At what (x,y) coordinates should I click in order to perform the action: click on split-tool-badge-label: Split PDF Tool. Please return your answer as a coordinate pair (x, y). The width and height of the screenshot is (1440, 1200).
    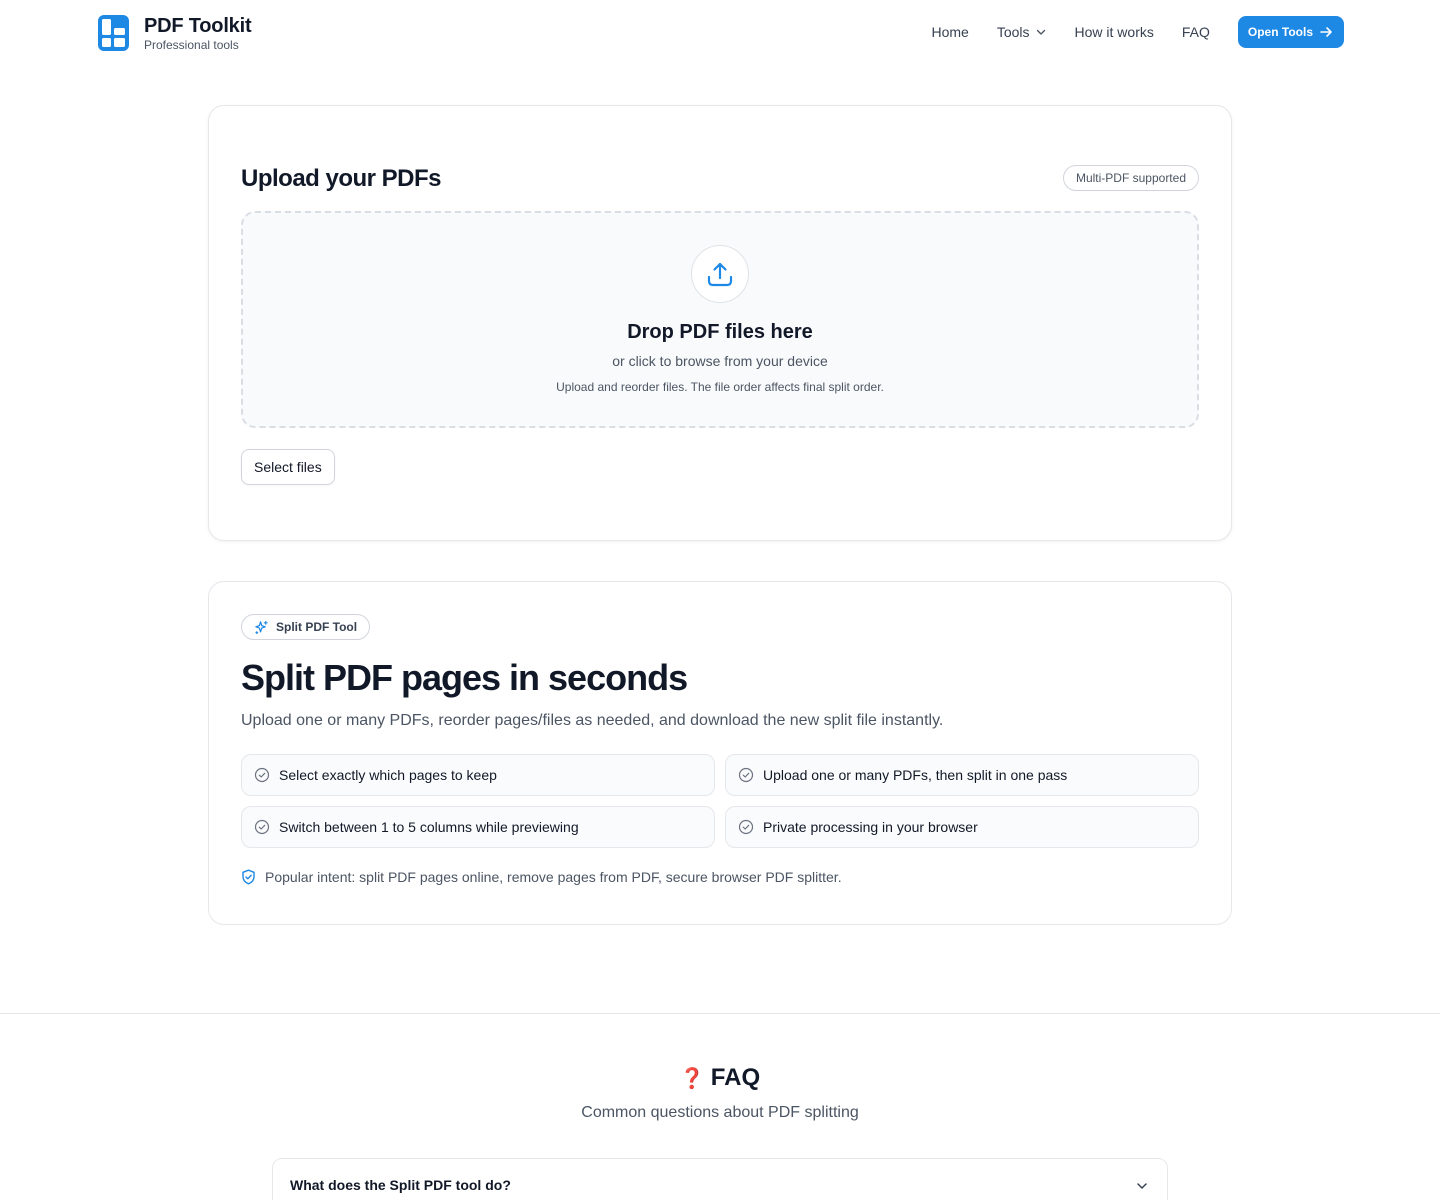
    Looking at the image, I should click on (317, 627).